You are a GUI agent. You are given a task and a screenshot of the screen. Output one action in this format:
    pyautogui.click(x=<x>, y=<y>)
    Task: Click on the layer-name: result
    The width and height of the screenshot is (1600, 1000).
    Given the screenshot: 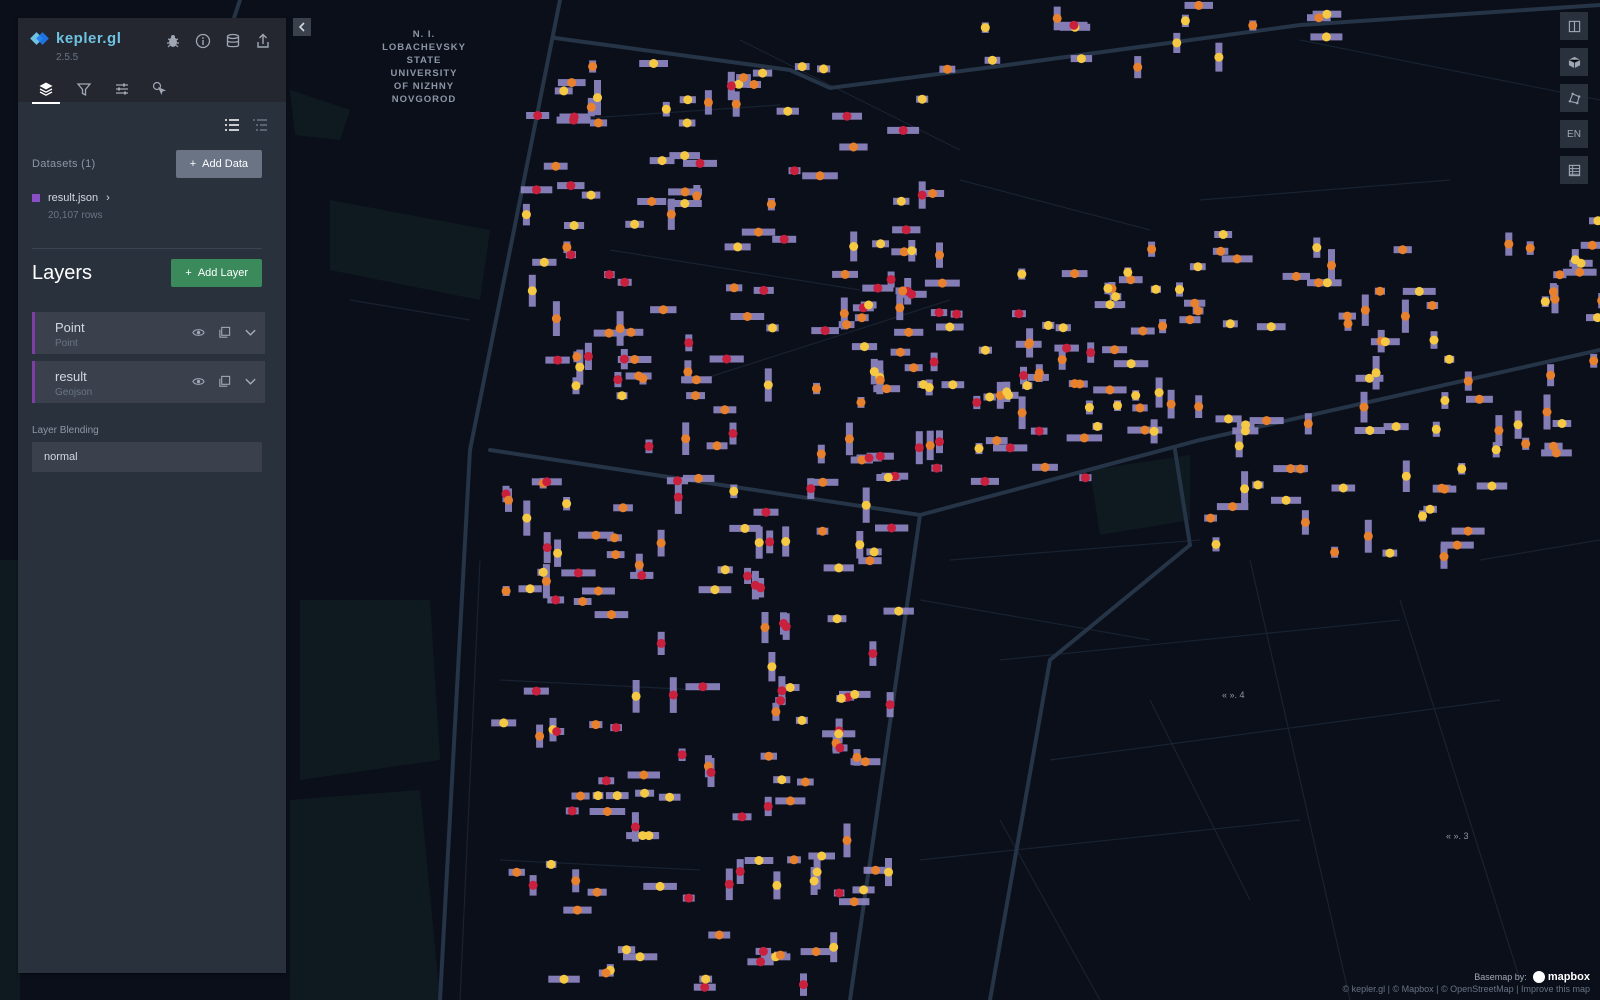 What is the action you would take?
    pyautogui.click(x=71, y=376)
    